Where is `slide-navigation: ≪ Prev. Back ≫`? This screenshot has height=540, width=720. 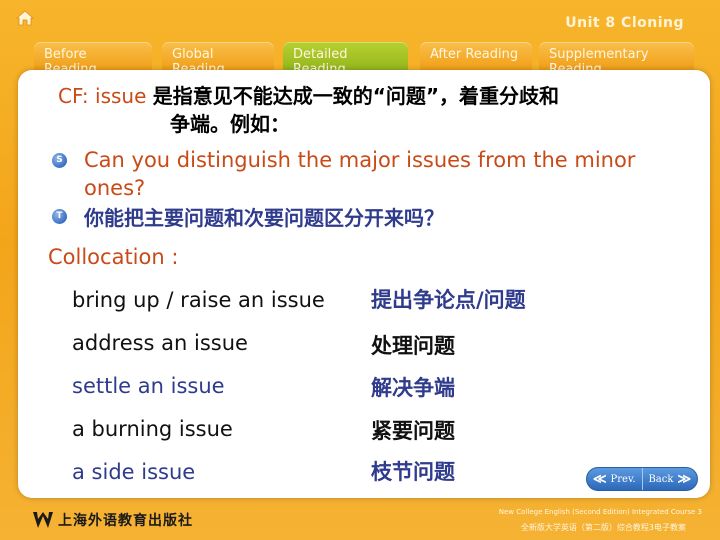
slide-navigation: ≪ Prev. Back ≫ is located at coordinates (642, 479).